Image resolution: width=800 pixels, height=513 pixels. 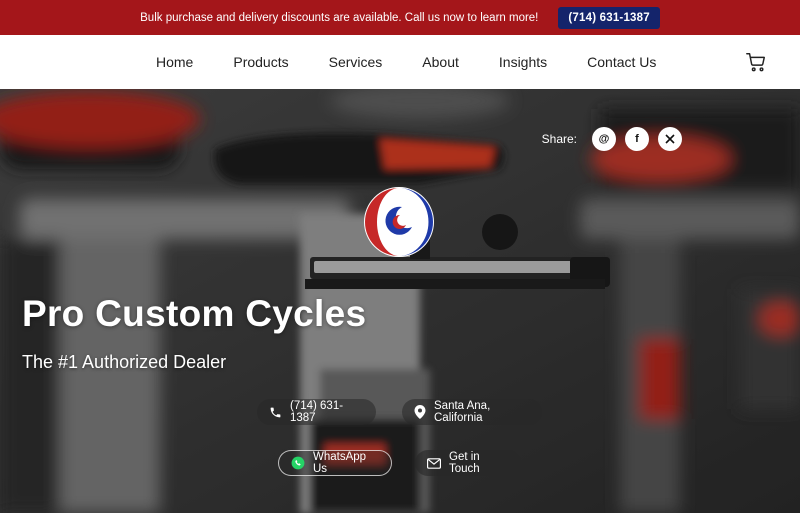 What do you see at coordinates (604, 139) in the screenshot?
I see `email-icon: @` at bounding box center [604, 139].